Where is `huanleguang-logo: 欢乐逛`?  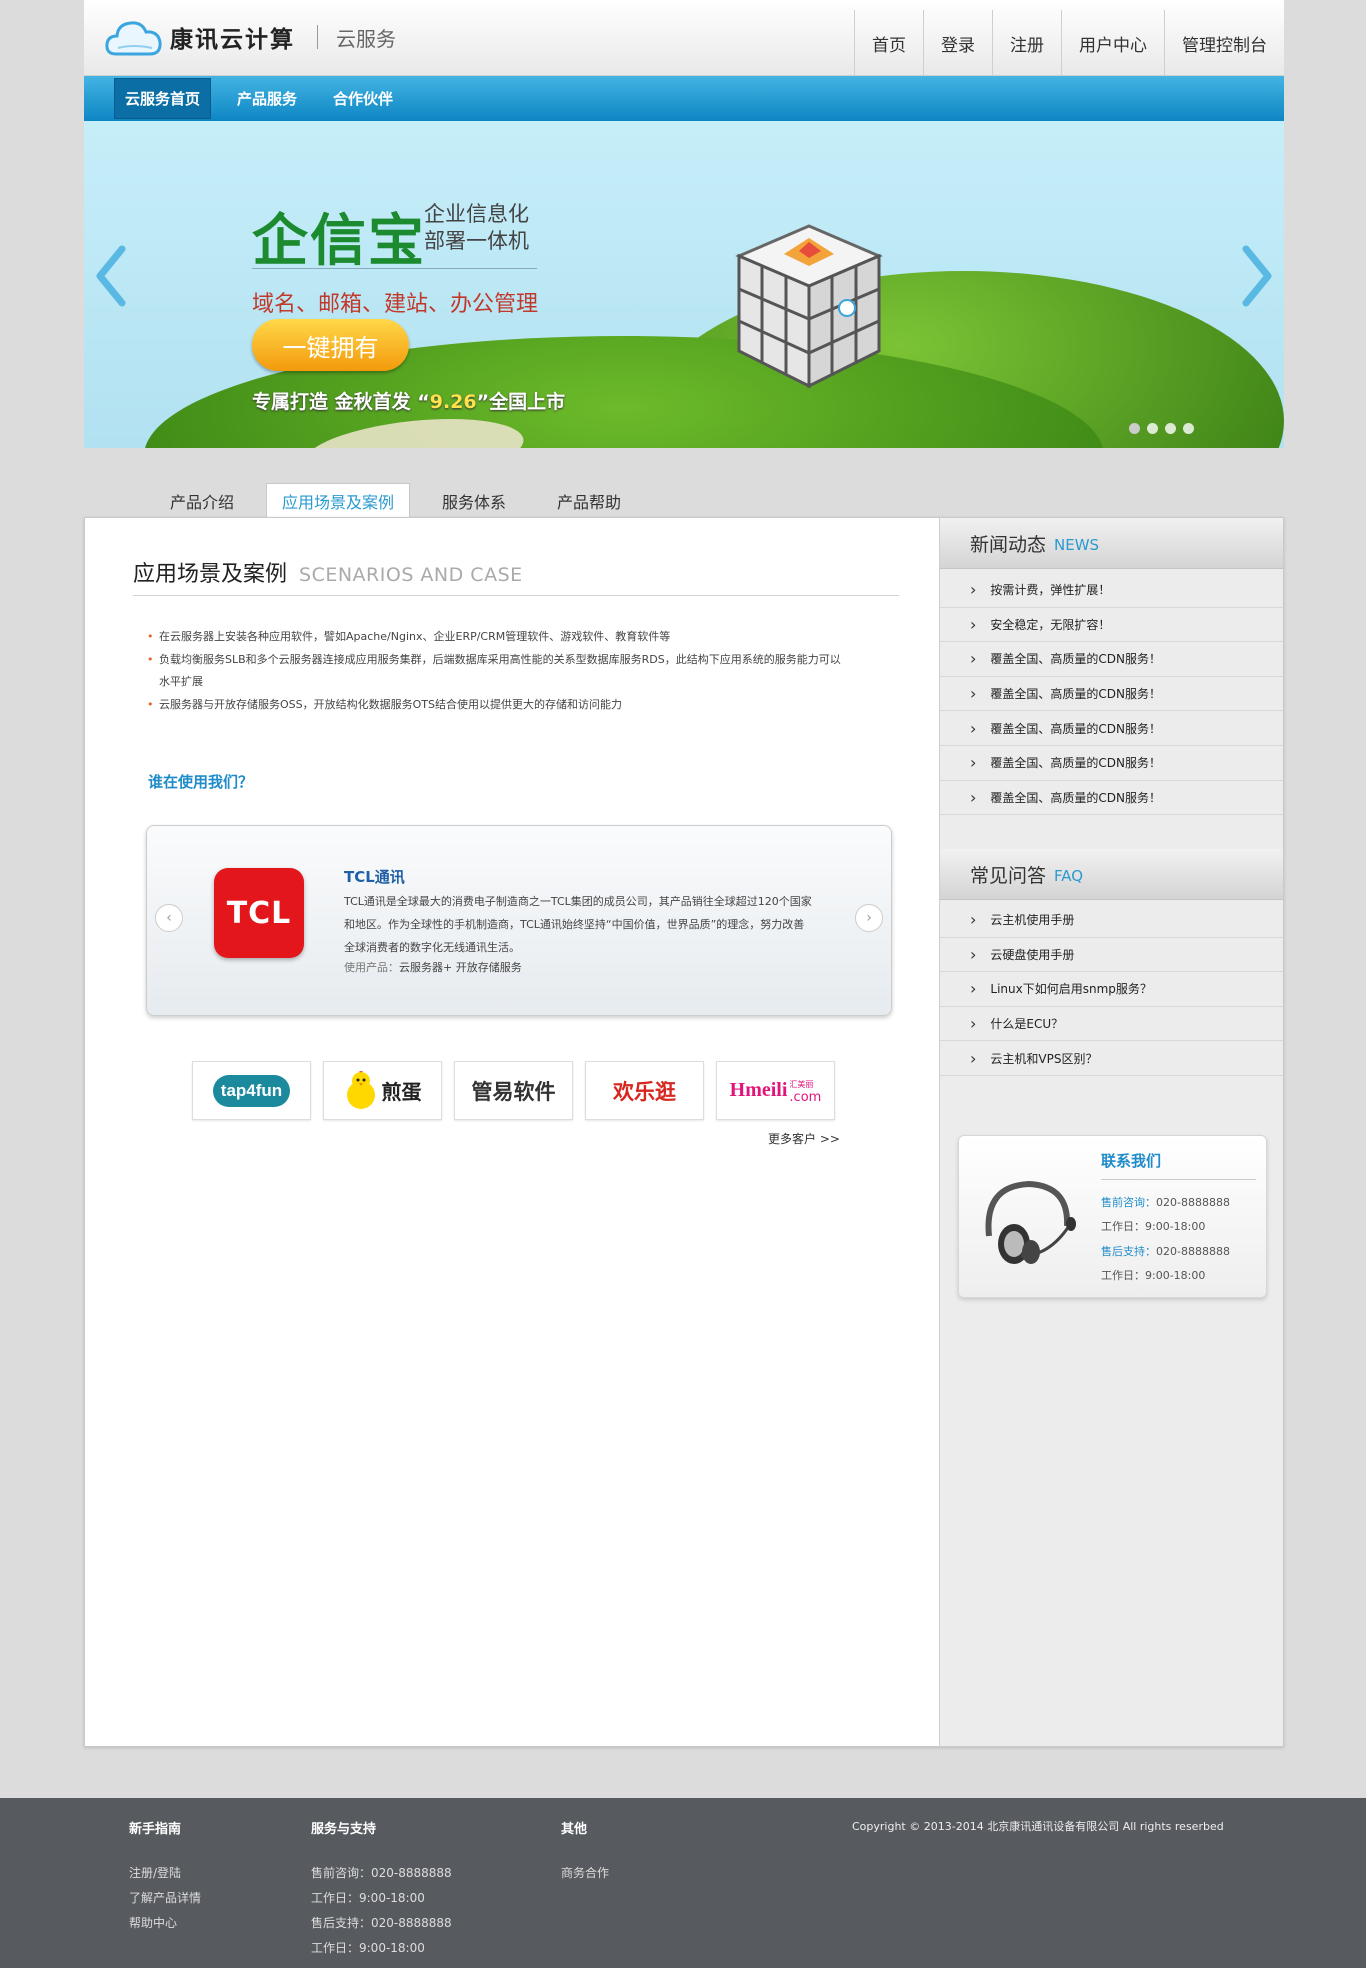 huanleguang-logo: 欢乐逛 is located at coordinates (644, 1091).